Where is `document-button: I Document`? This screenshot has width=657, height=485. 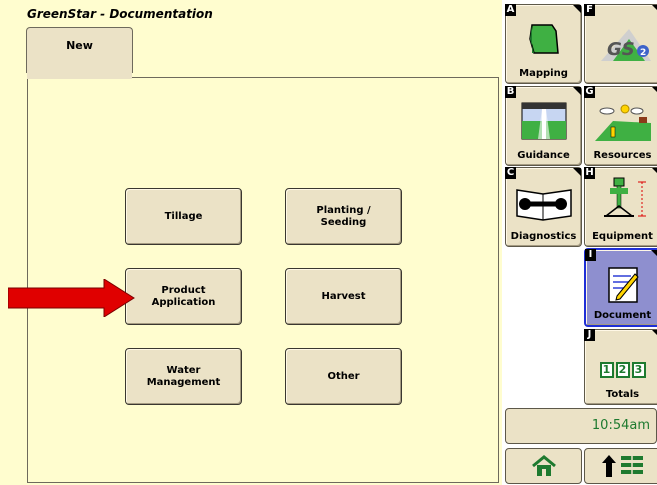 document-button: I Document is located at coordinates (620, 287).